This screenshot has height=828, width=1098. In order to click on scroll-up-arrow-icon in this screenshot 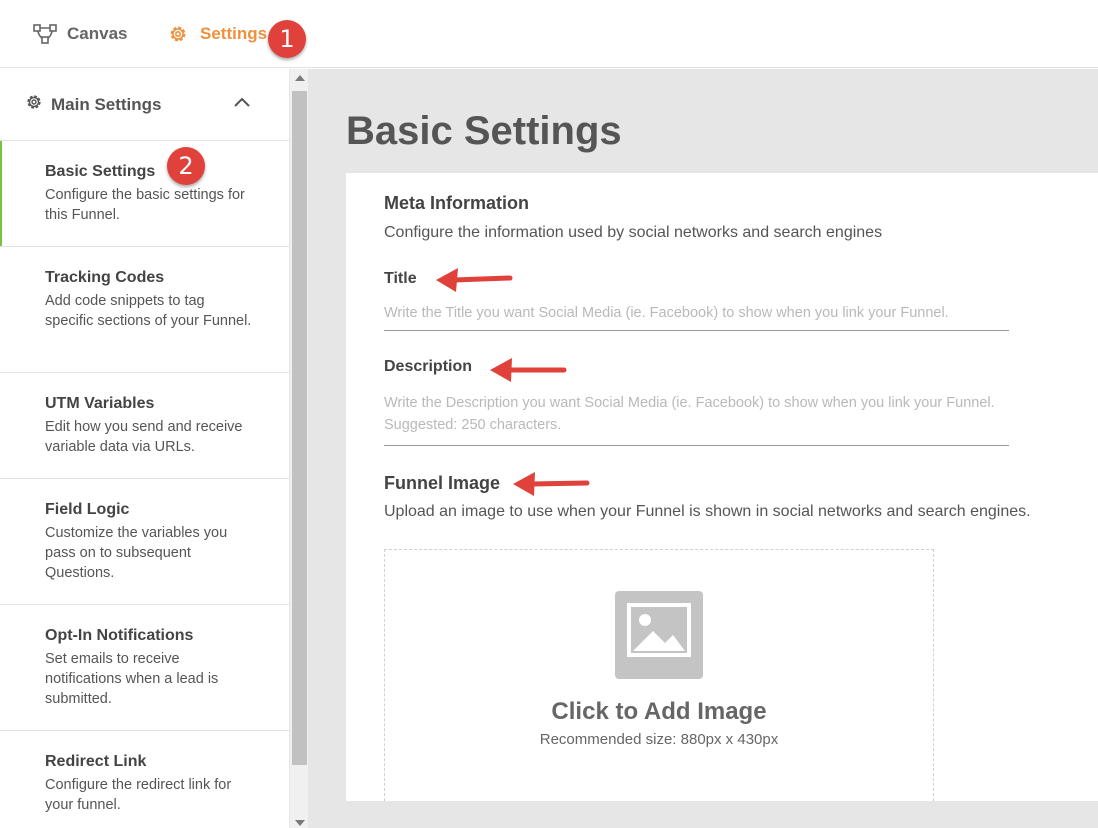, I will do `click(300, 78)`.